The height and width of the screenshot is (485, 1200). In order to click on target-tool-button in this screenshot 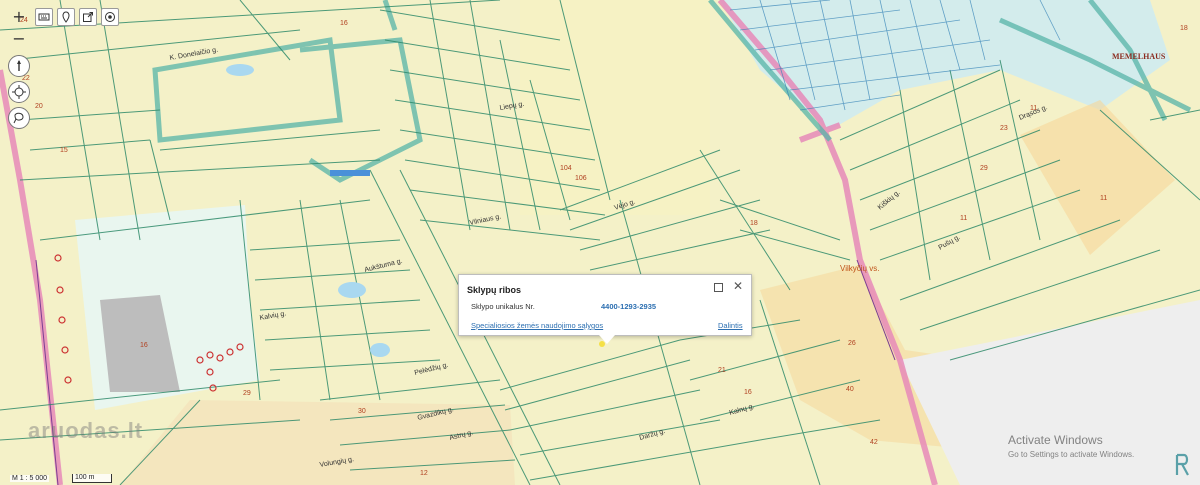, I will do `click(110, 17)`.